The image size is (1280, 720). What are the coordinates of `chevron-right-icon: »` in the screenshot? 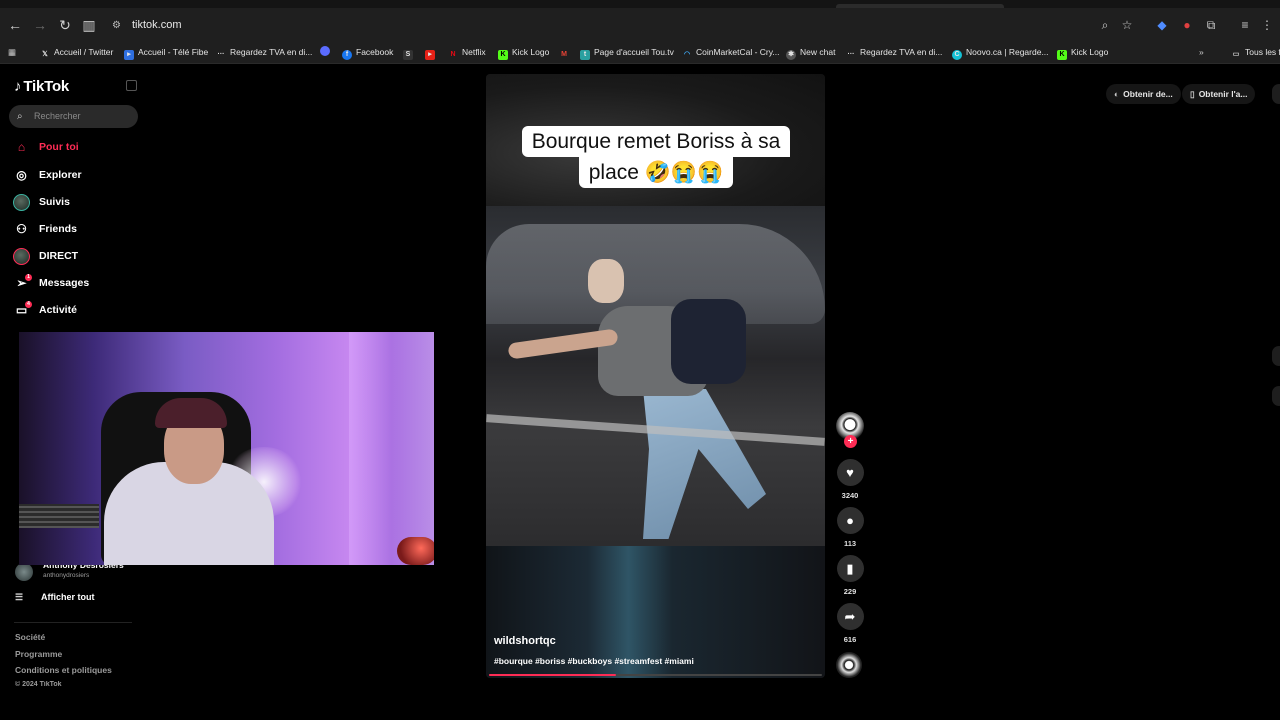 It's located at (1201, 52).